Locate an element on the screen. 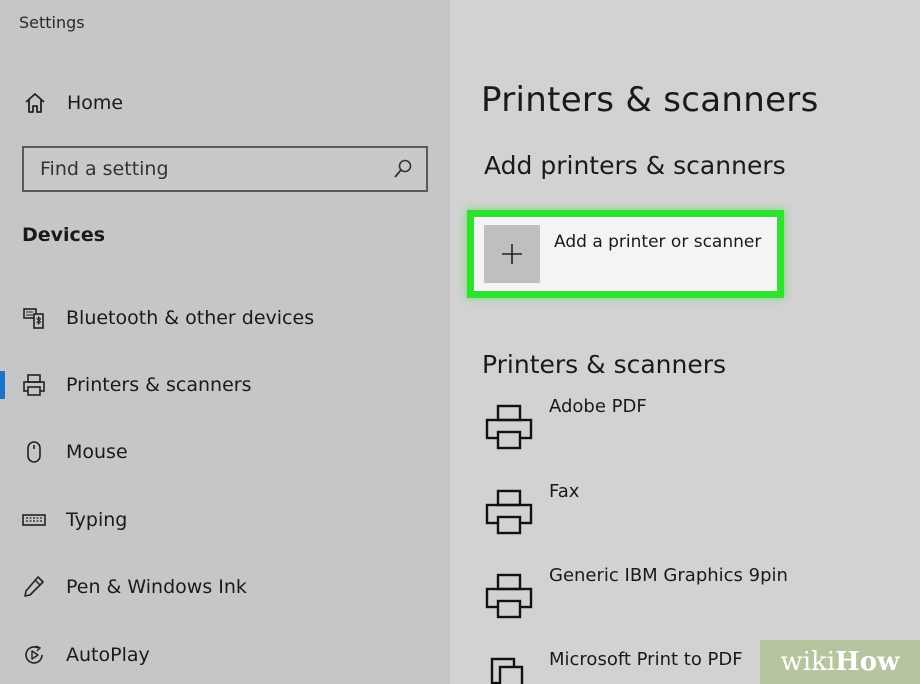 The height and width of the screenshot is (684, 920). watermark-part1: wiki is located at coordinates (808, 662).